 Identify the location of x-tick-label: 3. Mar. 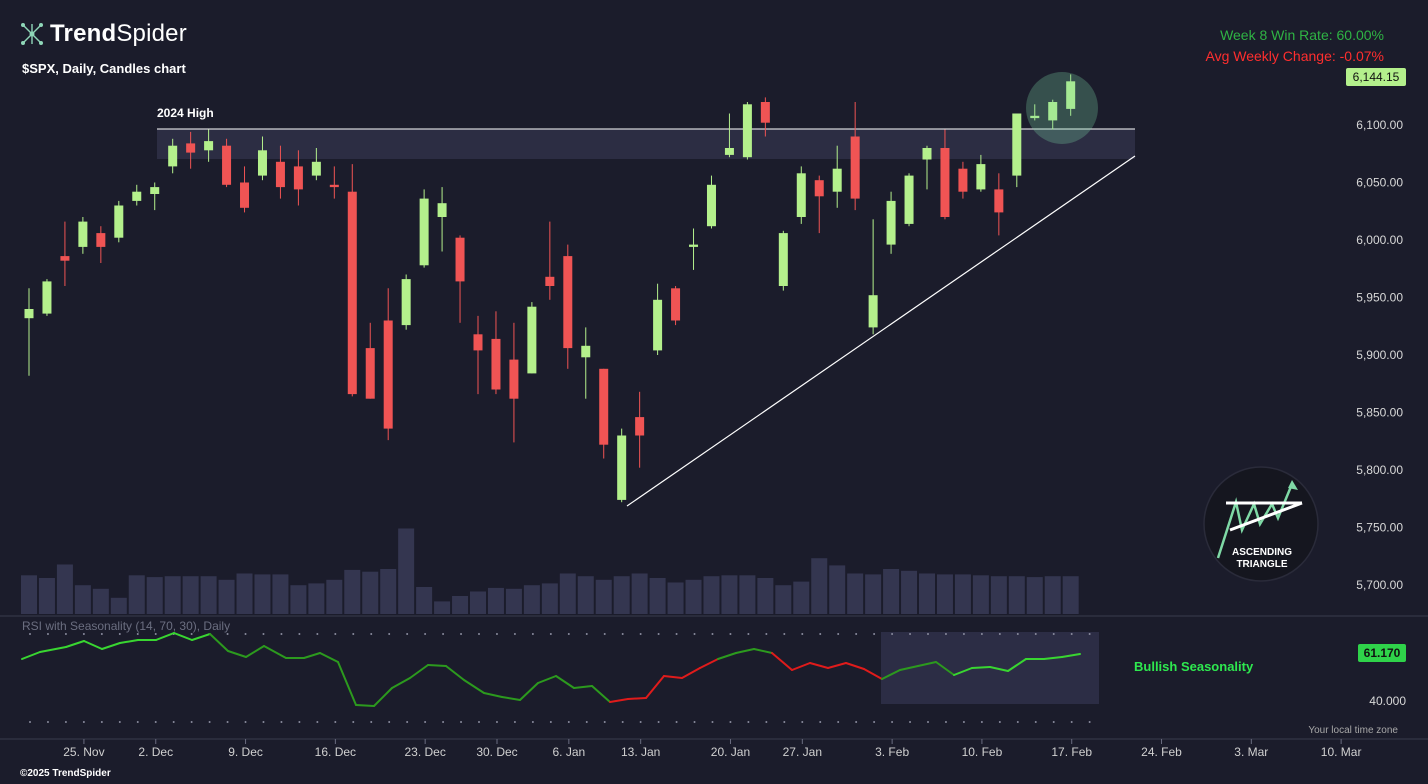
(1251, 752).